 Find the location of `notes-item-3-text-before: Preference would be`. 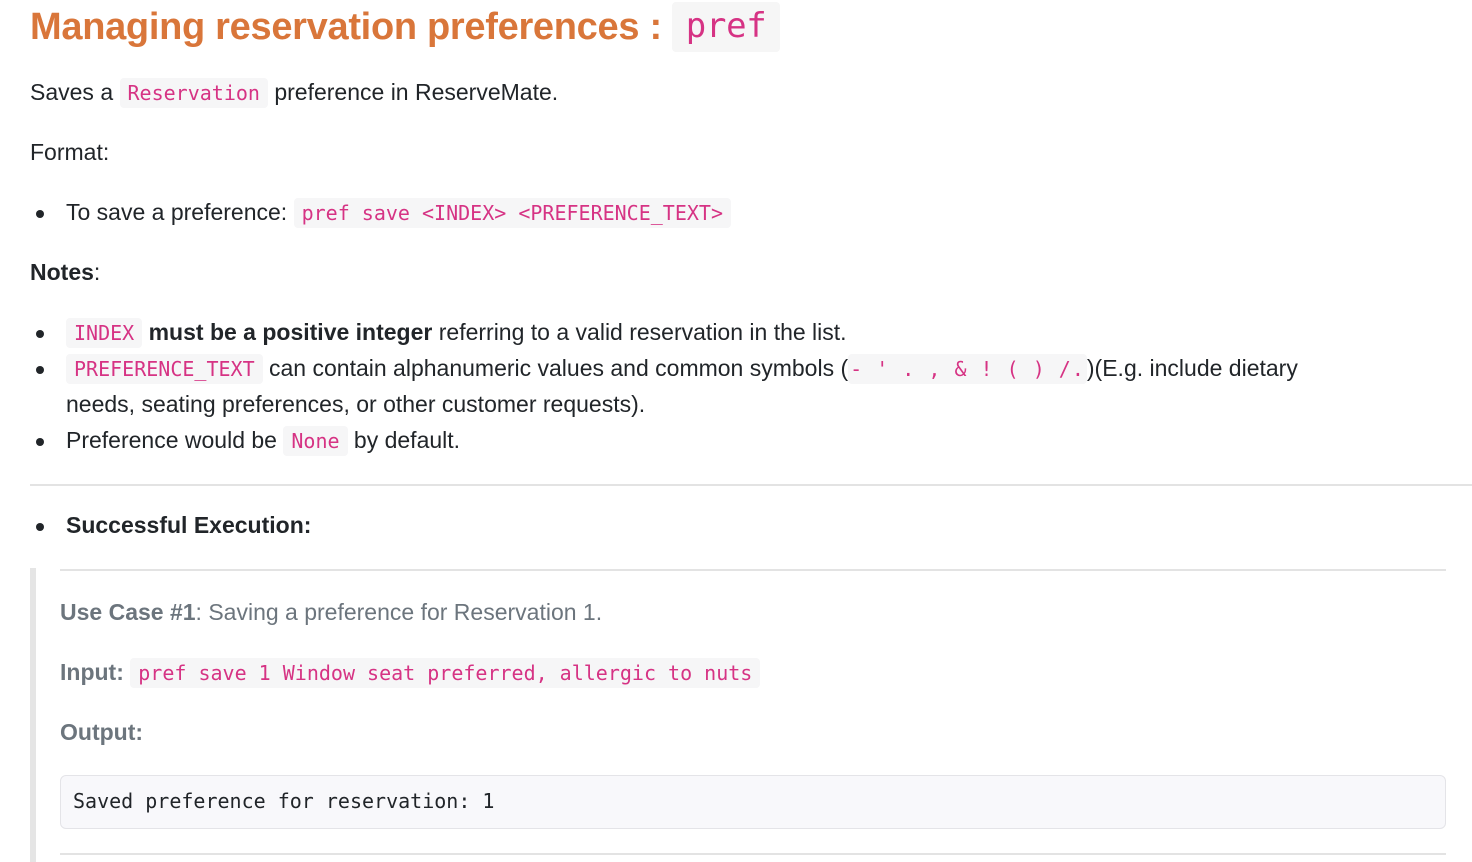

notes-item-3-text-before: Preference would be is located at coordinates (171, 440).